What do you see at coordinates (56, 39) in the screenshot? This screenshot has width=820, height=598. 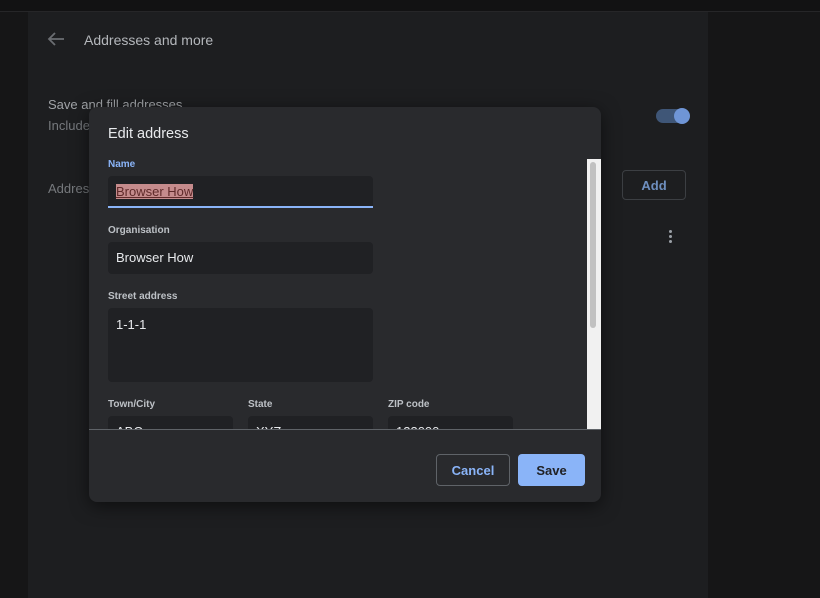 I see `back-arrow-icon` at bounding box center [56, 39].